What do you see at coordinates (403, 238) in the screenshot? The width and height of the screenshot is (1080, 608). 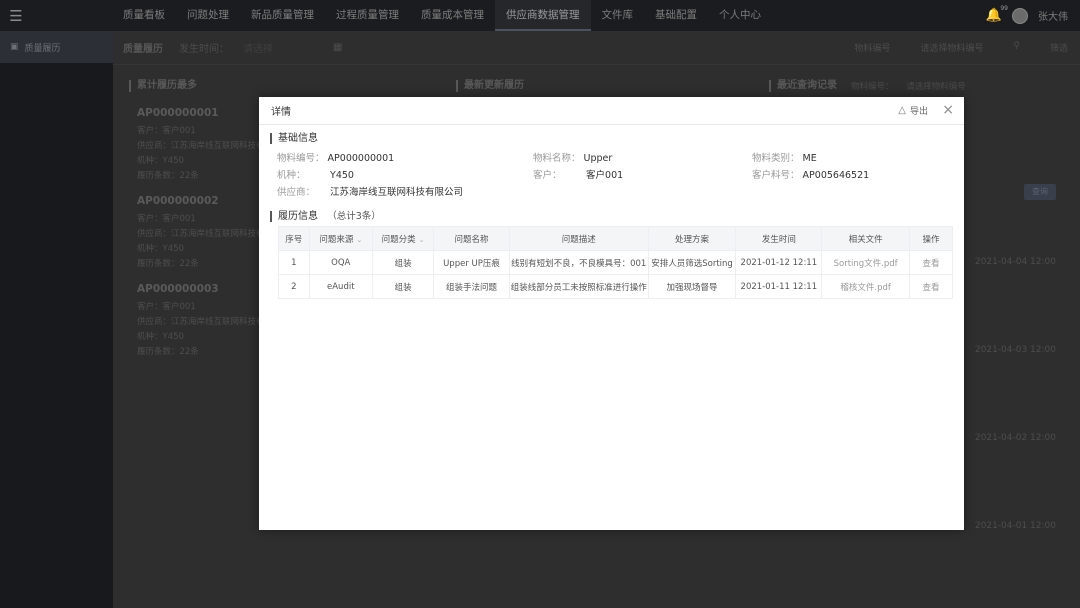 I see `col-header-category: 问题分类 ⌄` at bounding box center [403, 238].